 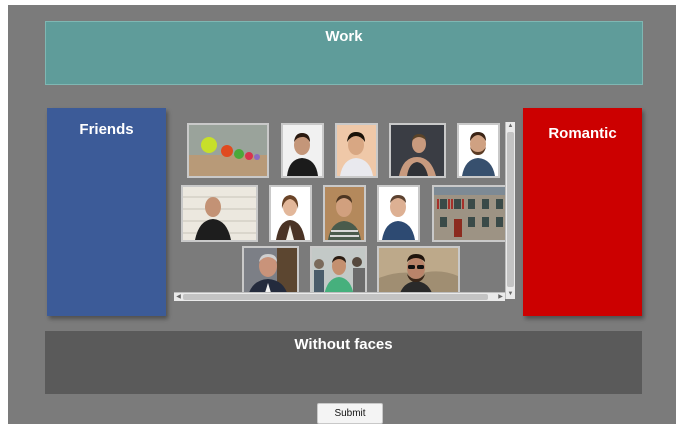 I want to click on photo-brick-house, so click(x=473, y=213).